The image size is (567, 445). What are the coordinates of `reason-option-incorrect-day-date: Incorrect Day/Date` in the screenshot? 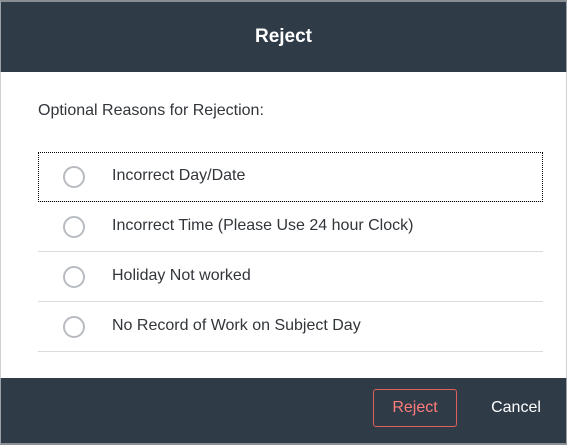 It's located at (290, 177).